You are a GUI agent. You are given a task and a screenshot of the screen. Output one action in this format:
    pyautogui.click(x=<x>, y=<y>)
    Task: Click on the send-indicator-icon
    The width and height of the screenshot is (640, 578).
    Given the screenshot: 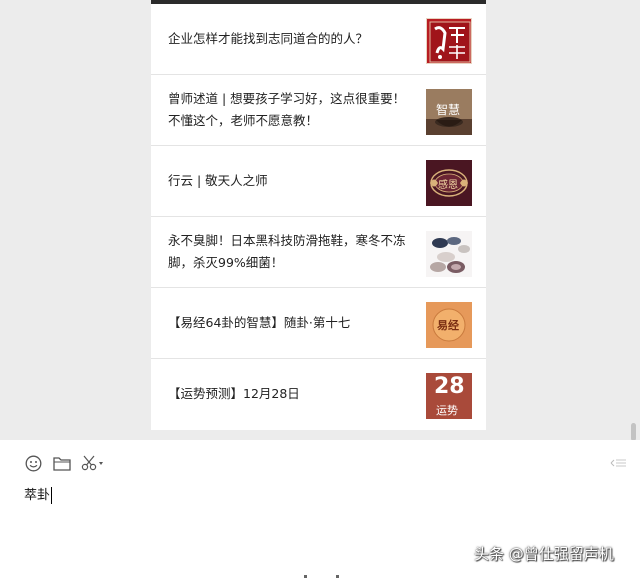 What is the action you would take?
    pyautogui.click(x=617, y=463)
    